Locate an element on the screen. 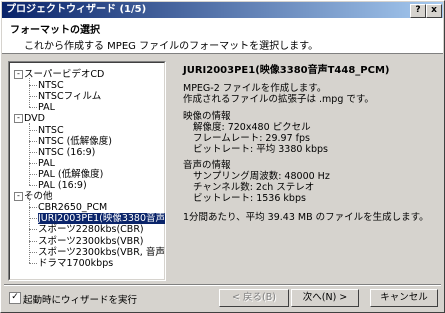  format-title: JURI2003PE1(映像3380音声T448_PCM) is located at coordinates (286, 70).